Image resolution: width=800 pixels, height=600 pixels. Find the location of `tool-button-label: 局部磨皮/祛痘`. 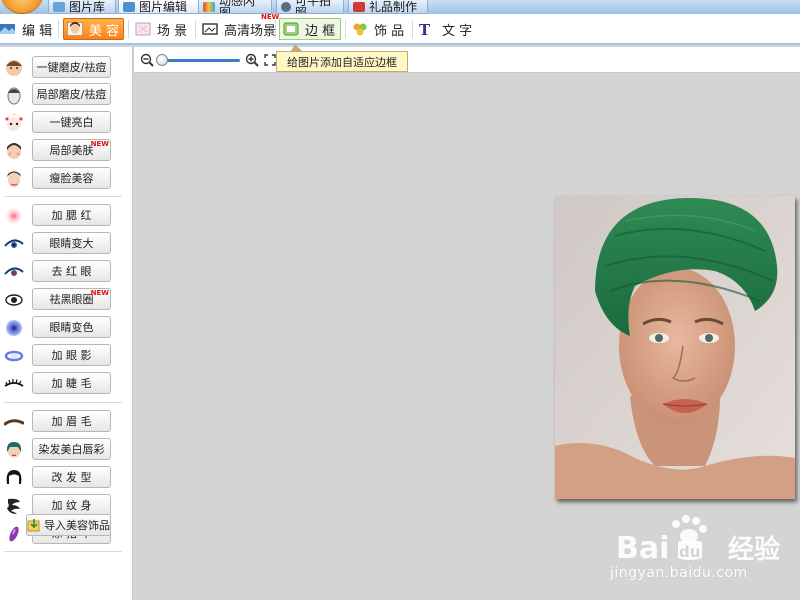

tool-button-label: 局部磨皮/祛痘 is located at coordinates (71, 94).